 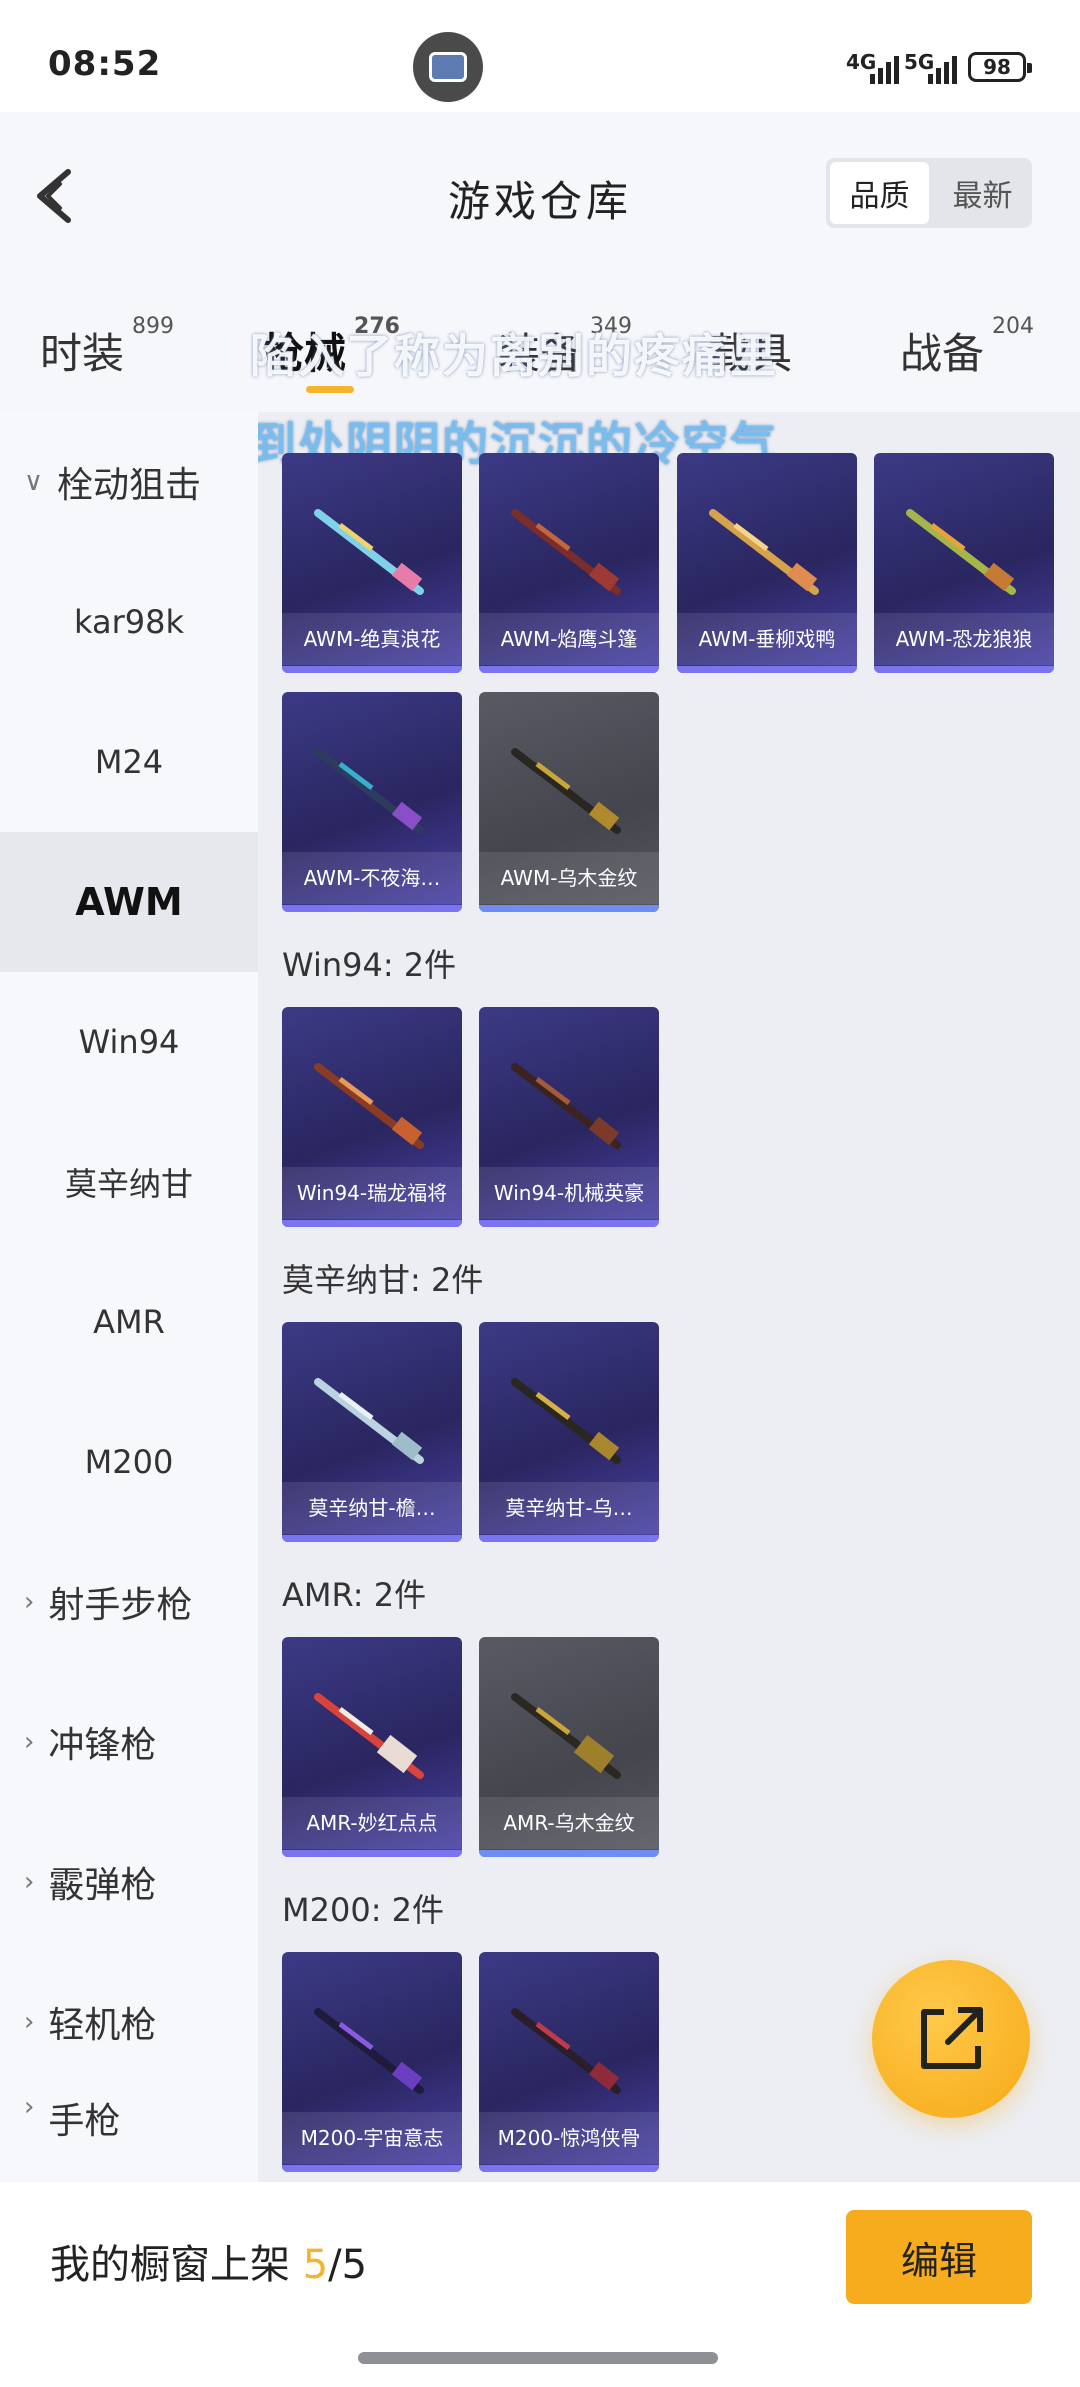 I want to click on tab-label: 战备, so click(x=942, y=353).